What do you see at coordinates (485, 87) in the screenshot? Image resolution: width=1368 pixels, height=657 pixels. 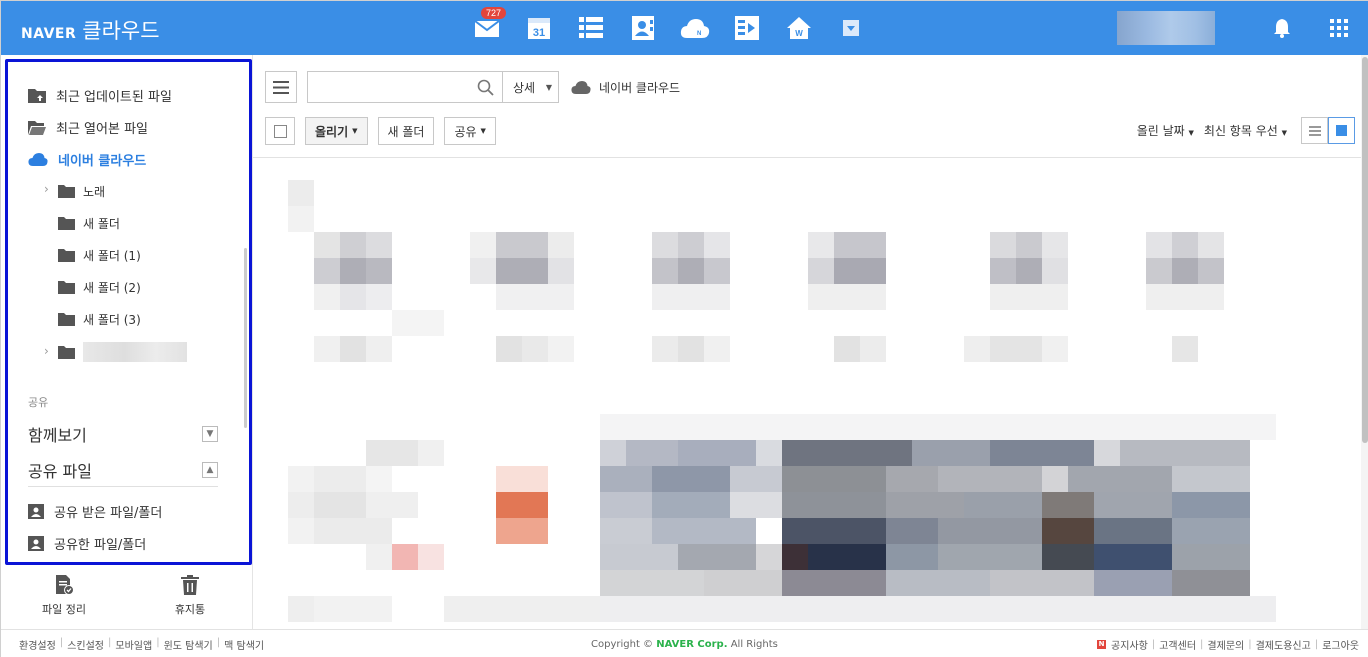 I see `search-icon` at bounding box center [485, 87].